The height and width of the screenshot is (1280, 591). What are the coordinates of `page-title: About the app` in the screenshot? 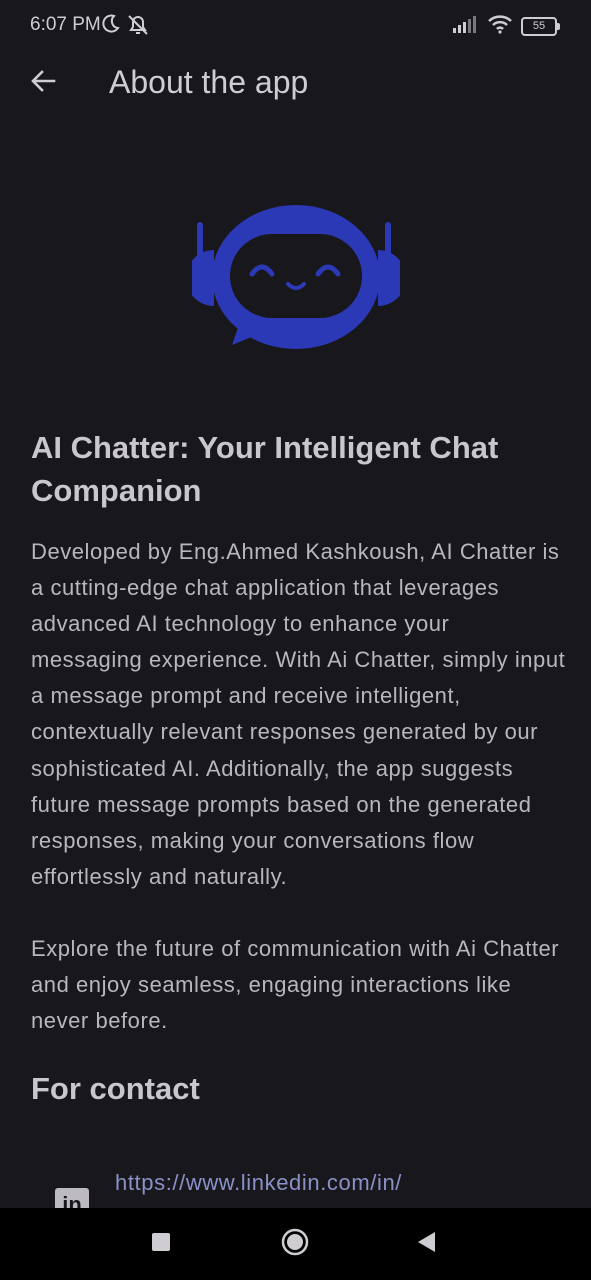 It's located at (209, 82).